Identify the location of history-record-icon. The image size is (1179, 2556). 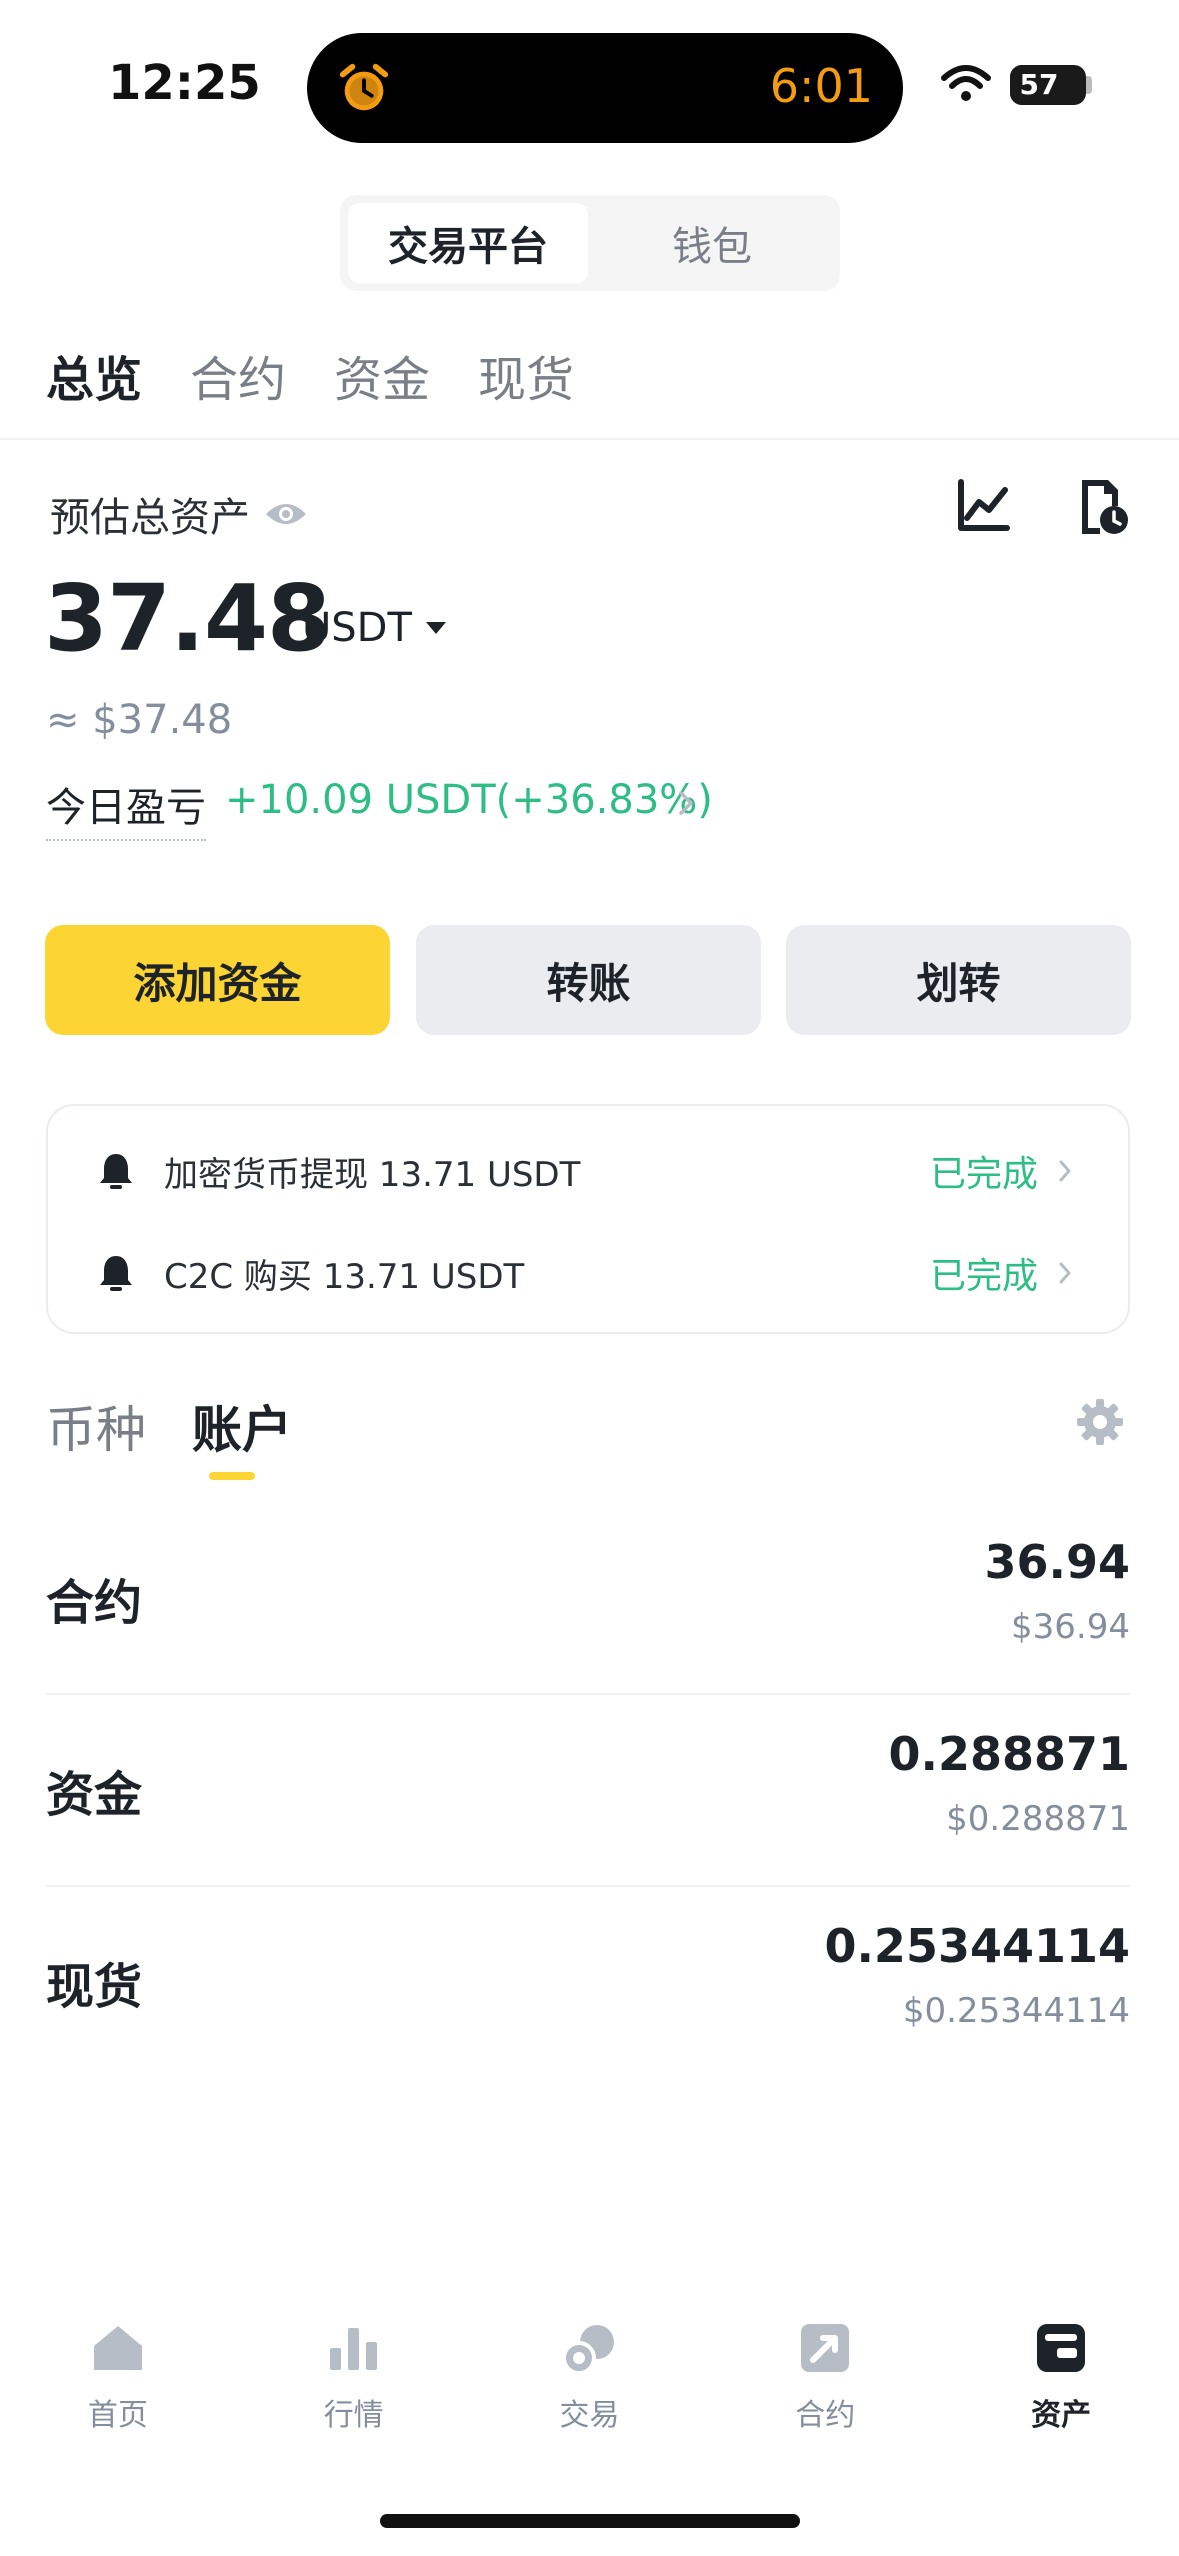
(1103, 506).